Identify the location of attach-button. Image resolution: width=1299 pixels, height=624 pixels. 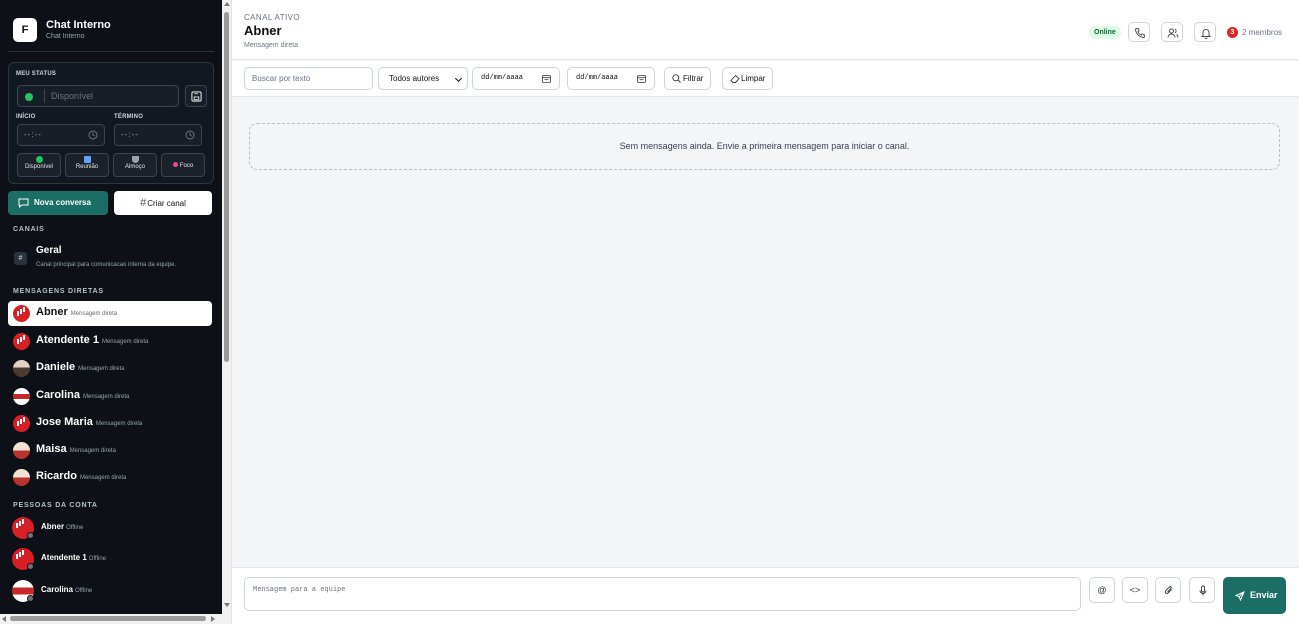
(1168, 590).